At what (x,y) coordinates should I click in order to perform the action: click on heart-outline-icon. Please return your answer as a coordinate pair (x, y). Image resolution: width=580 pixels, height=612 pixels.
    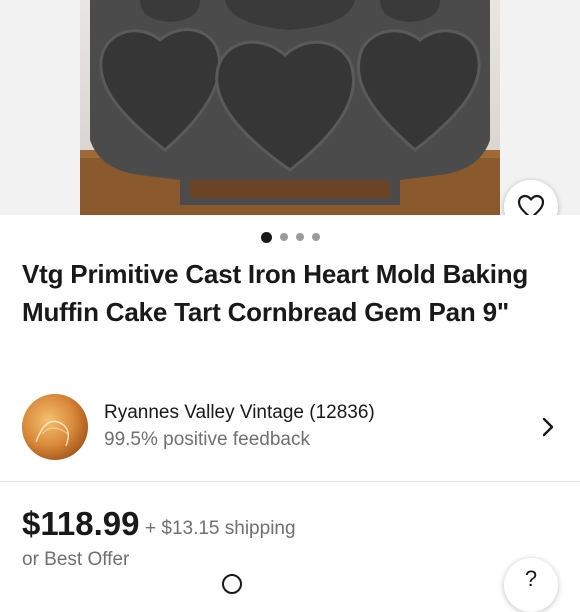
    Looking at the image, I should click on (531, 204).